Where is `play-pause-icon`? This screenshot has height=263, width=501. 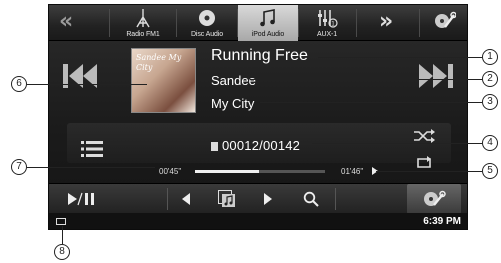
play-pause-icon is located at coordinates (81, 199).